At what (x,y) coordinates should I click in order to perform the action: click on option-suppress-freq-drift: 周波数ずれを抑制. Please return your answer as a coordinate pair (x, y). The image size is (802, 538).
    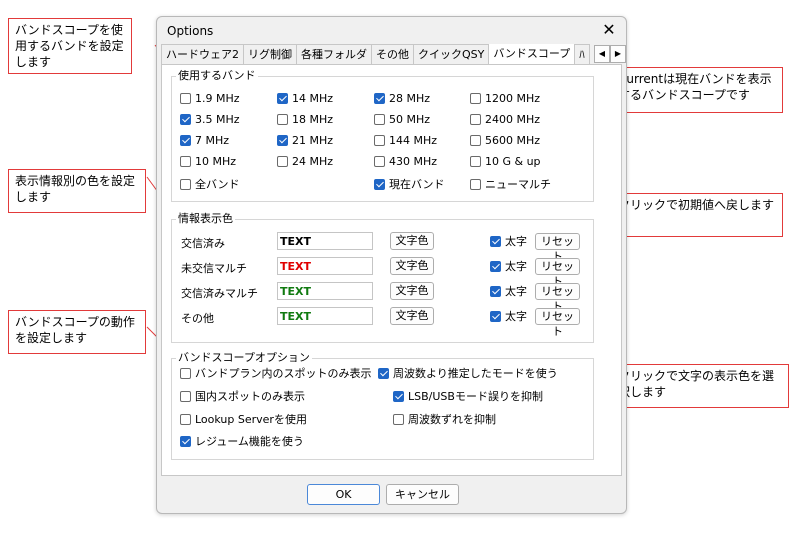
    Looking at the image, I should click on (444, 420).